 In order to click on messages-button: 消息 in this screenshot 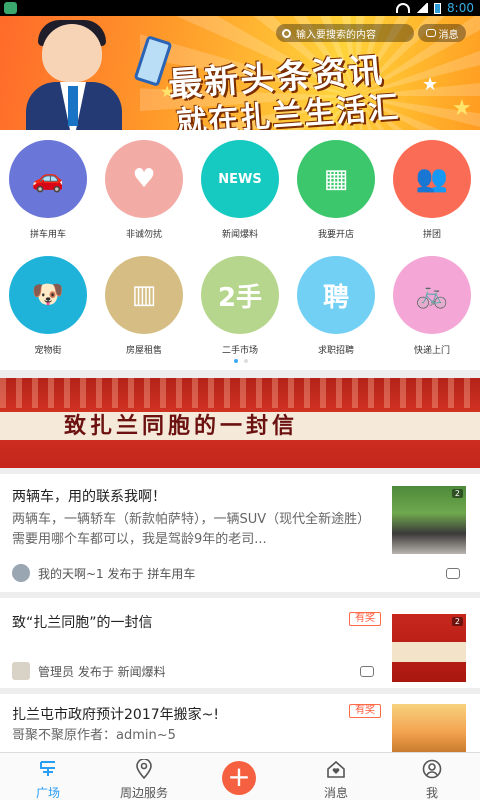, I will do `click(442, 33)`.